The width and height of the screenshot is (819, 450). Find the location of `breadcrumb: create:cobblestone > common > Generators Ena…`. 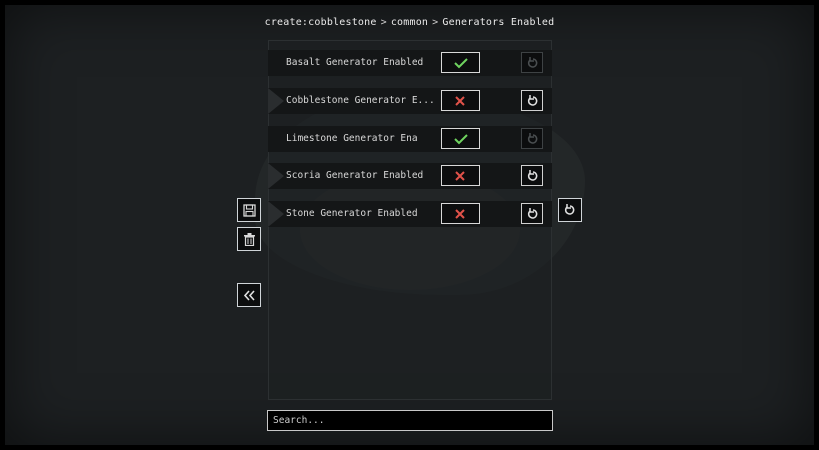

breadcrumb: create:cobblestone > common > Generators Ena… is located at coordinates (409, 22).